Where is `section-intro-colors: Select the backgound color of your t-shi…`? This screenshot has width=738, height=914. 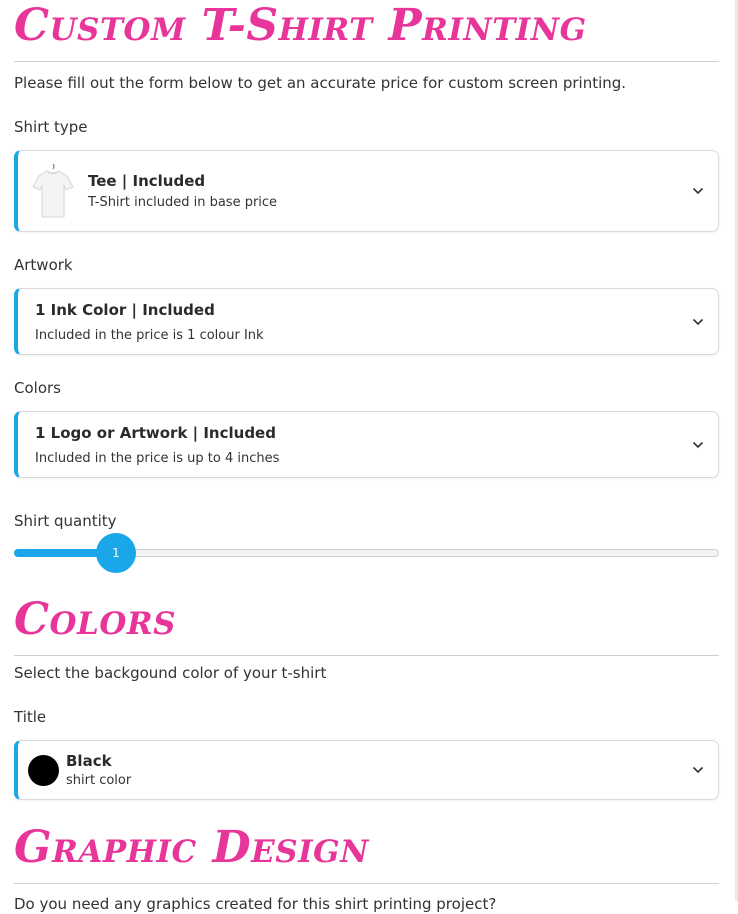
section-intro-colors: Select the backgound color of your t-shi… is located at coordinates (170, 673).